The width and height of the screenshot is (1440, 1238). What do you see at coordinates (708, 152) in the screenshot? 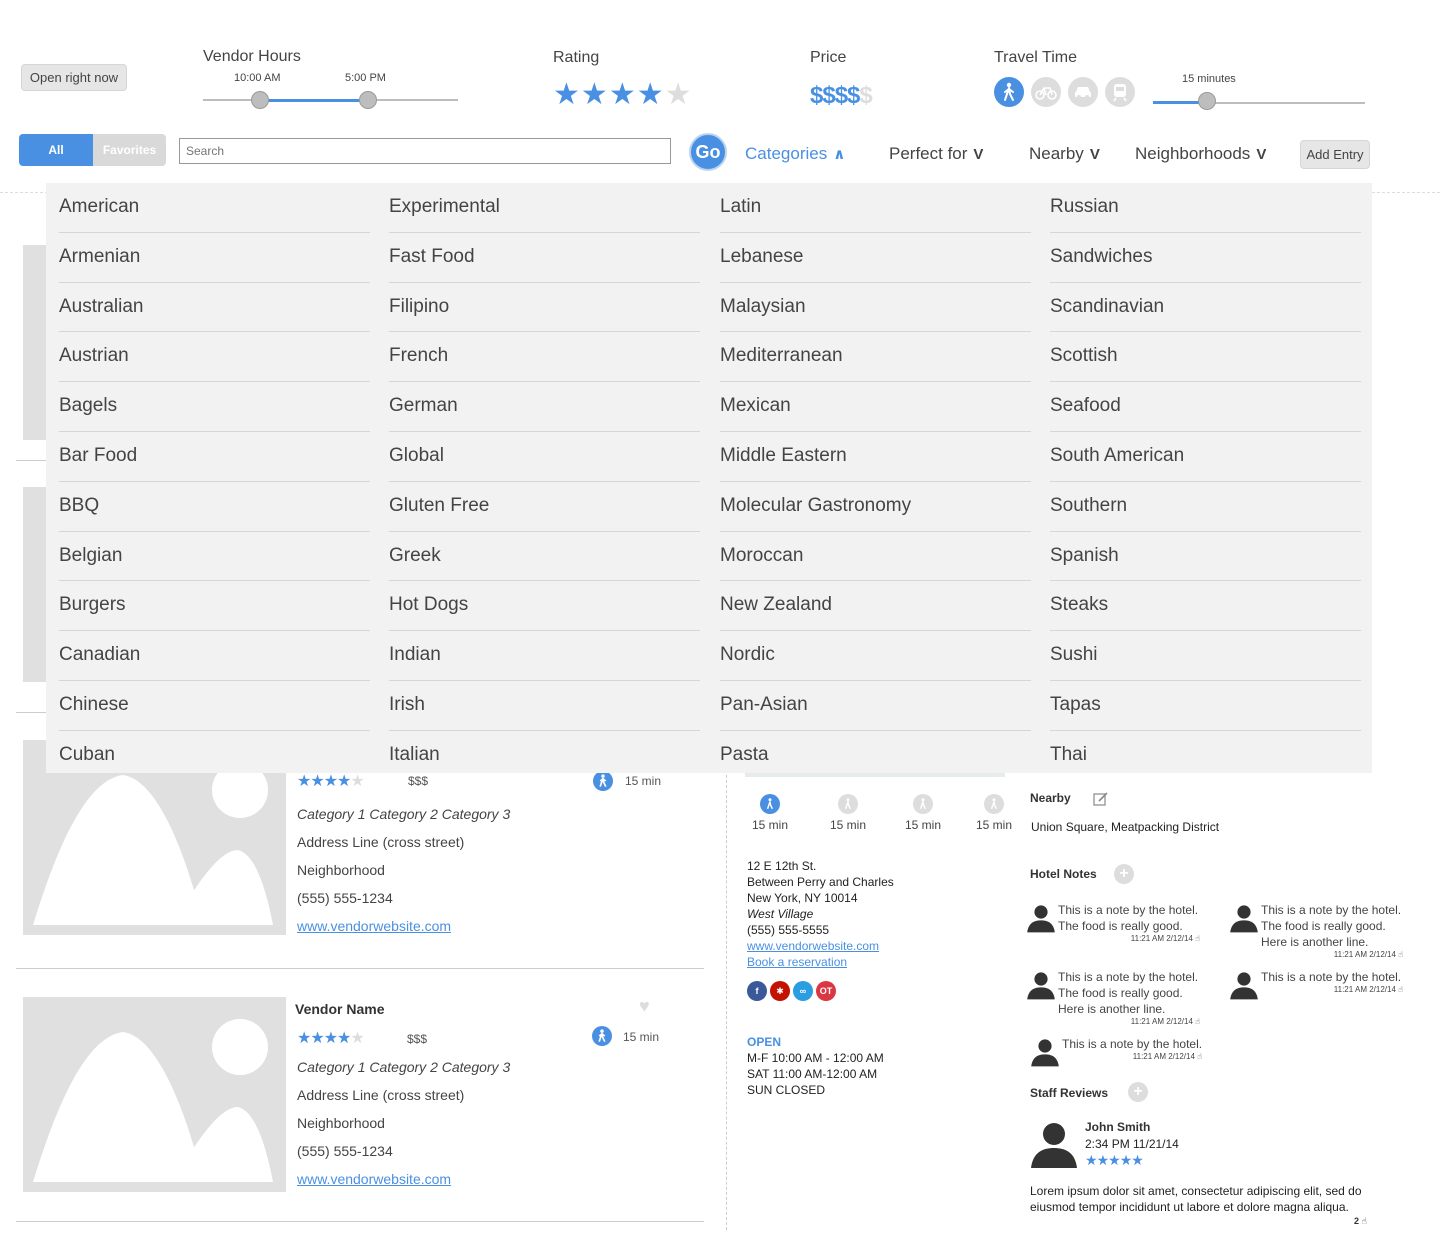
I see `go-button: Go` at bounding box center [708, 152].